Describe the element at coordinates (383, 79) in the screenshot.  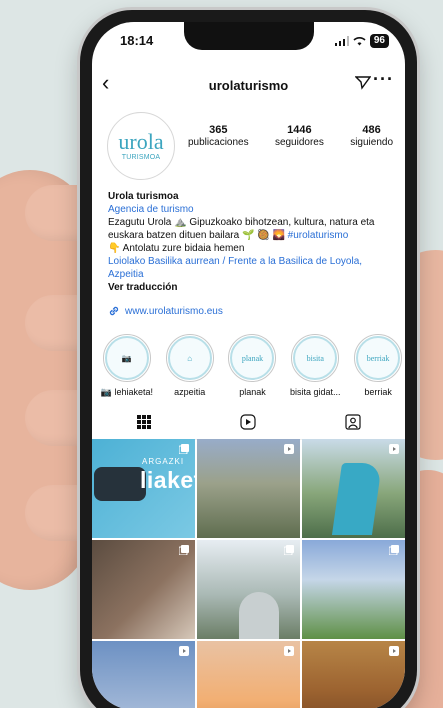
I see `more-options-icon: ···` at that location.